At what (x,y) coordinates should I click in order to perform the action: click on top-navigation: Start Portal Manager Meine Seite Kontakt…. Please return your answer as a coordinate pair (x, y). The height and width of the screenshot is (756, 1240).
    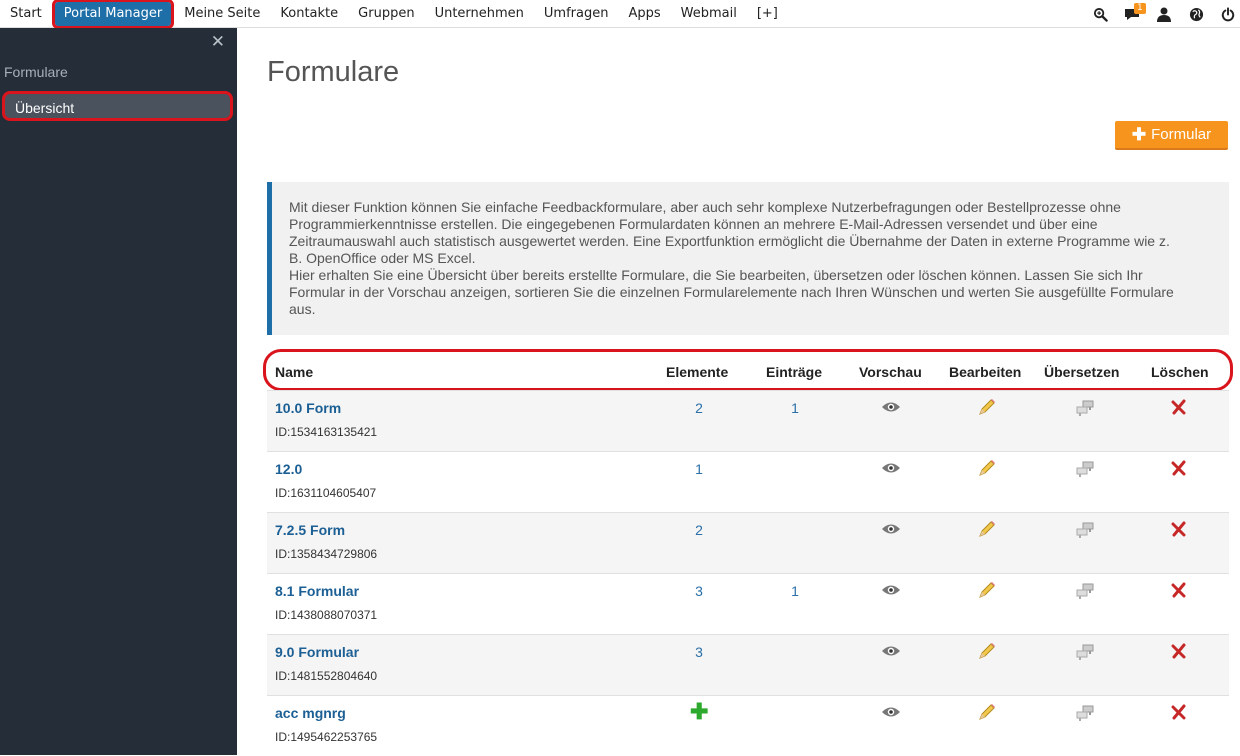
    Looking at the image, I should click on (620, 14).